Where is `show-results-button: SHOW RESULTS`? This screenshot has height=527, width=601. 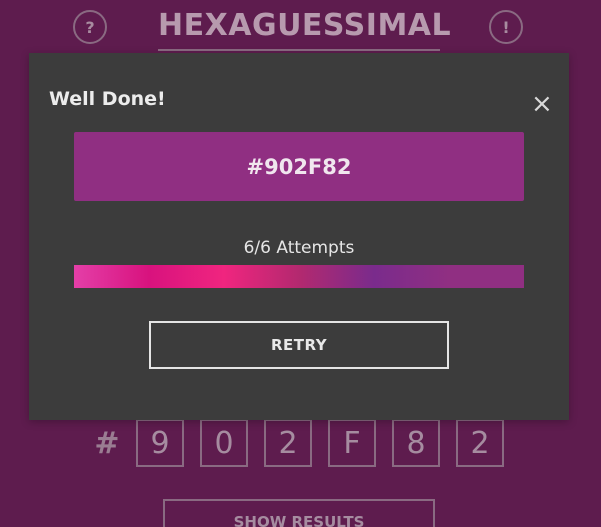
show-results-button: SHOW RESULTS is located at coordinates (299, 513).